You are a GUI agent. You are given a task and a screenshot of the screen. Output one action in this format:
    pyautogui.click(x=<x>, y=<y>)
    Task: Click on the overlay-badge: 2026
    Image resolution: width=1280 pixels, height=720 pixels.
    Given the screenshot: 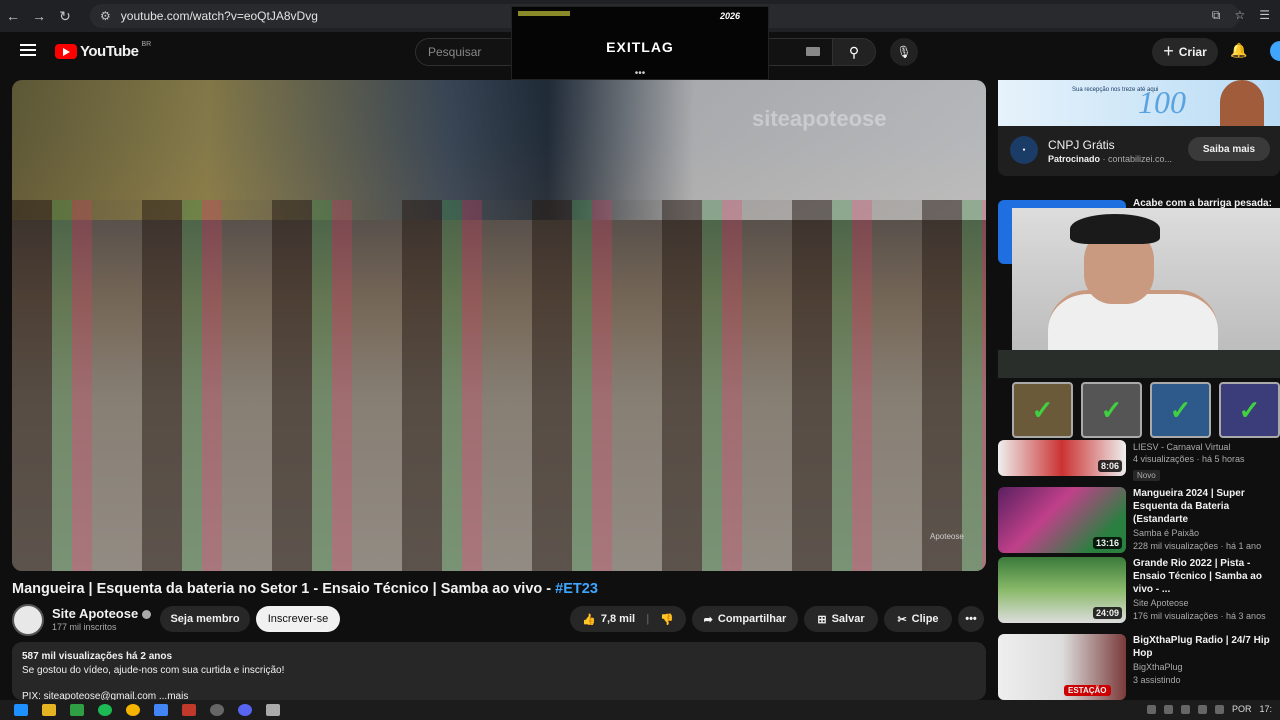 What is the action you would take?
    pyautogui.click(x=729, y=16)
    